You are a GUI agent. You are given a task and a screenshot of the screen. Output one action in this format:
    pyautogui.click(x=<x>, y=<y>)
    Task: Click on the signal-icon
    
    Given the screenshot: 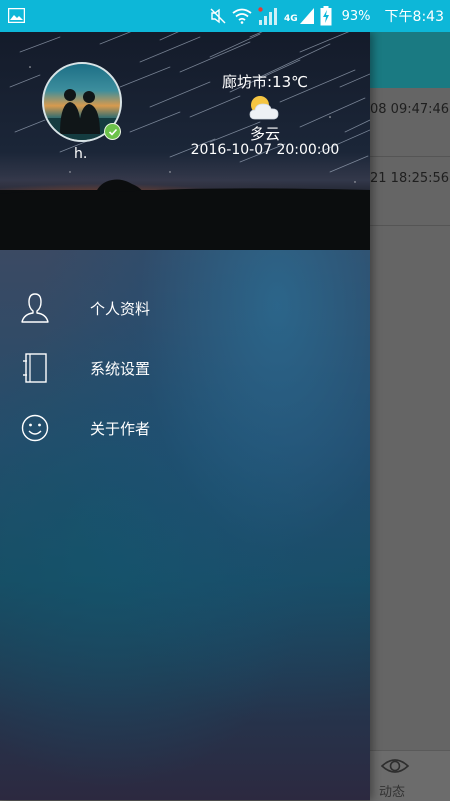 What is the action you would take?
    pyautogui.click(x=267, y=16)
    